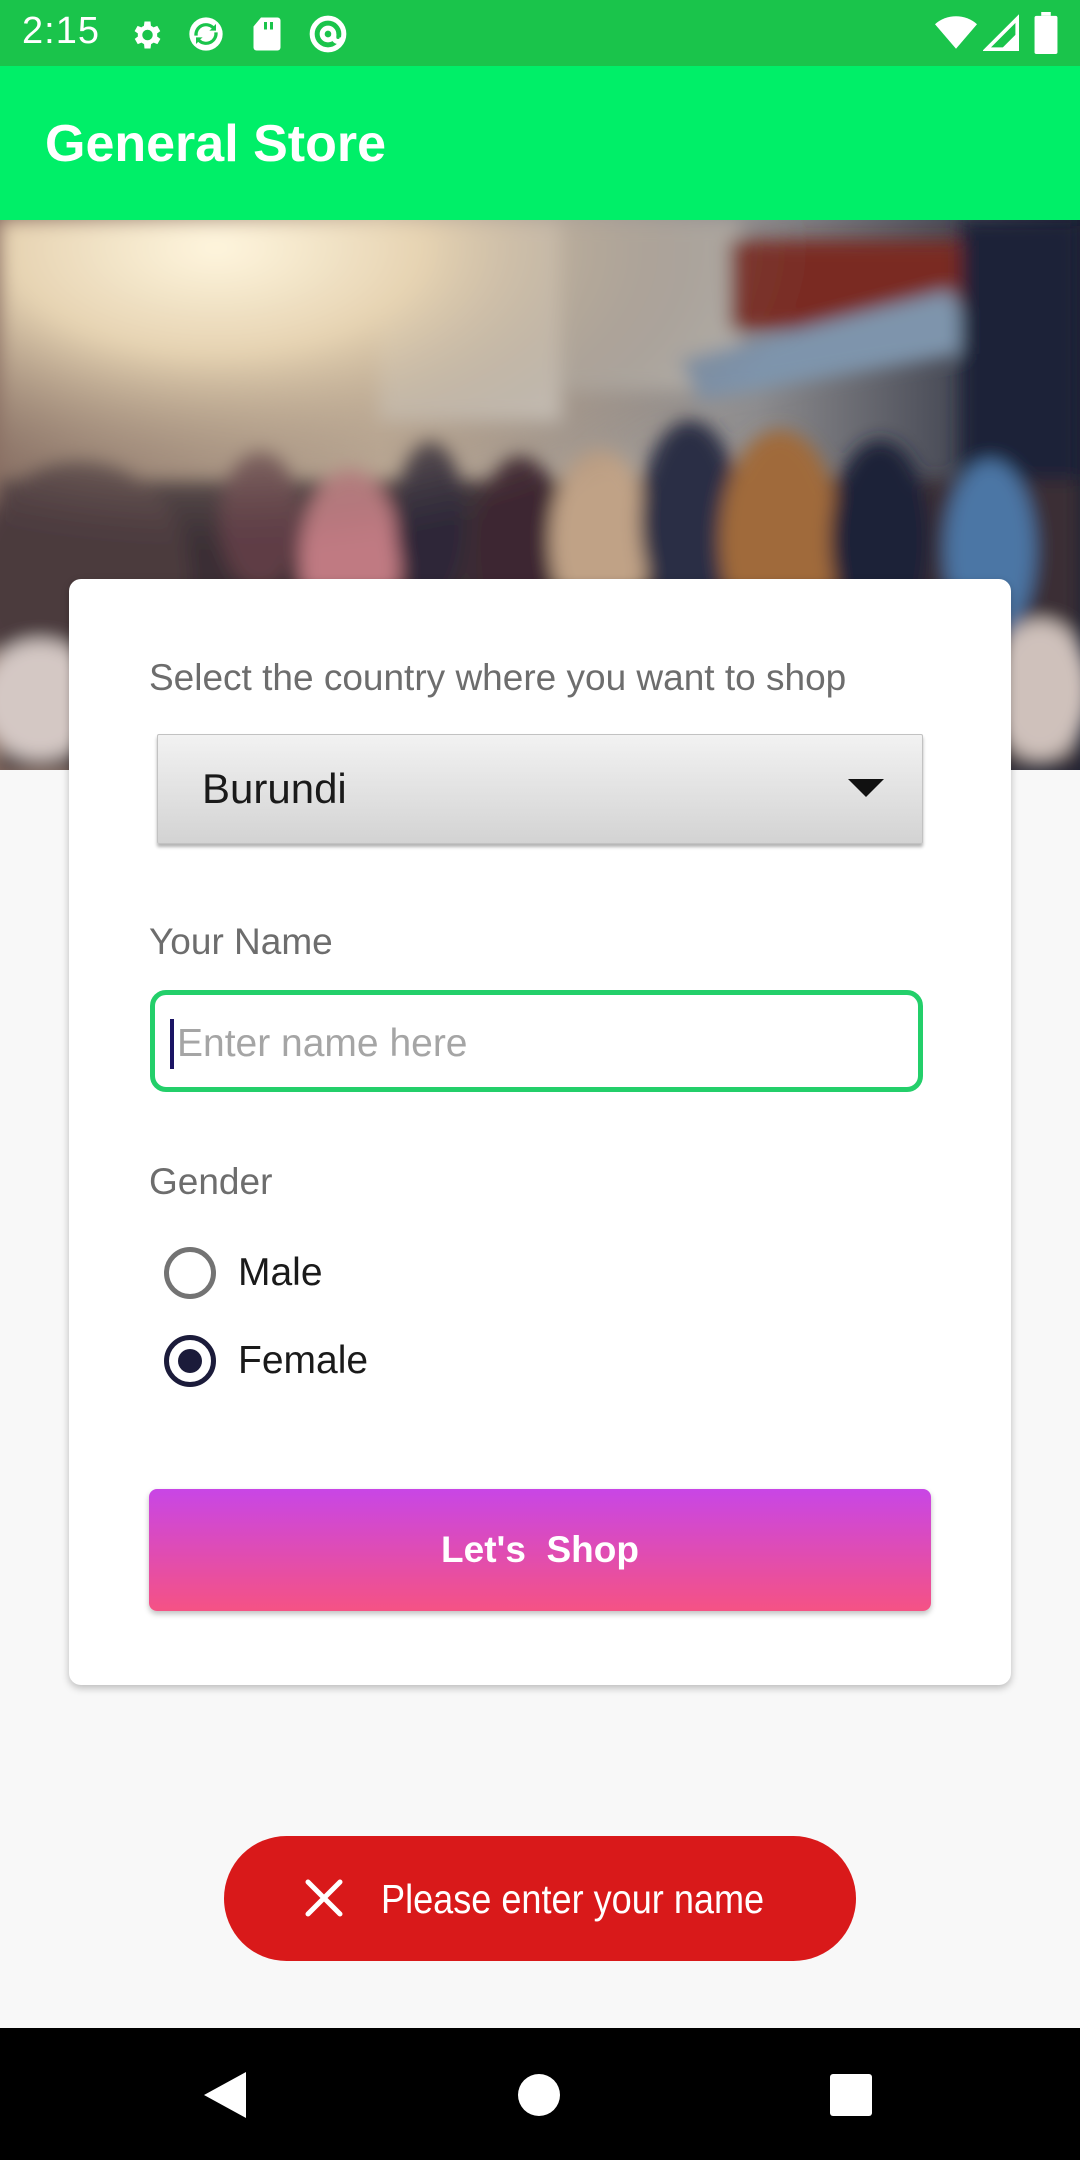  I want to click on sd-card-icon, so click(267, 34).